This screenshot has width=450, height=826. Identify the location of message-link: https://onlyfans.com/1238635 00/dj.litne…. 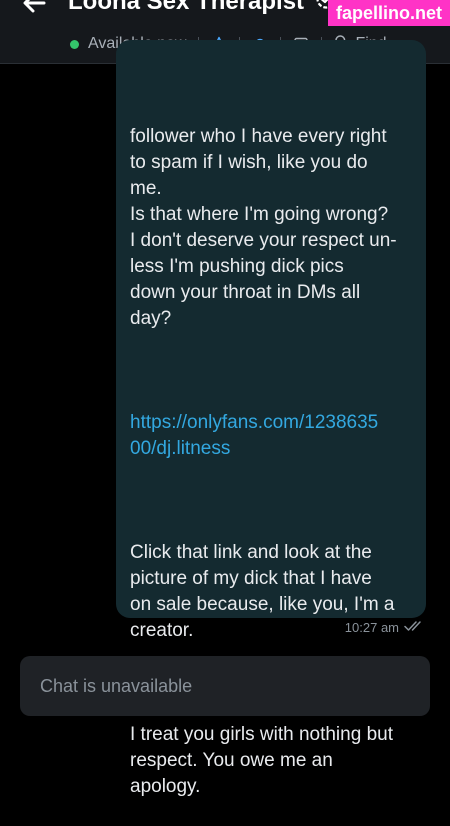
(275, 436).